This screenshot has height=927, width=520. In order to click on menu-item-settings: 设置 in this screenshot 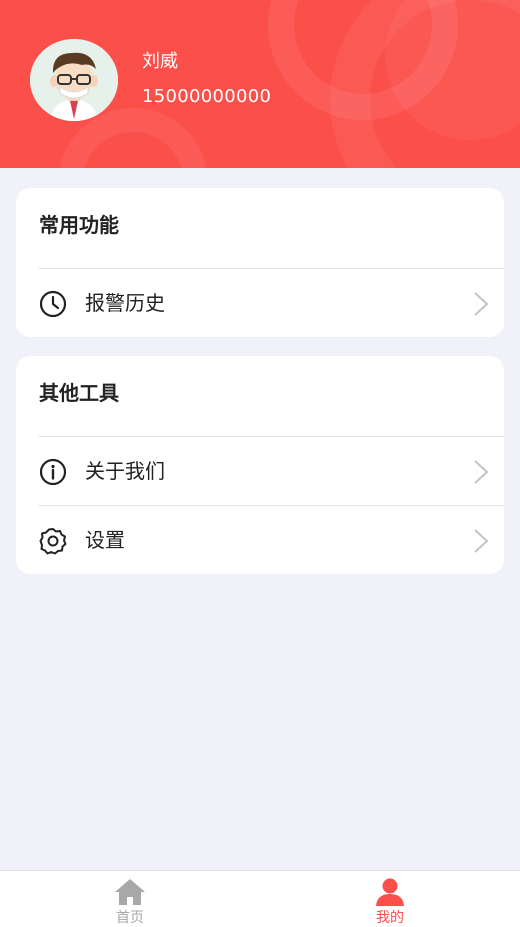, I will do `click(260, 540)`.